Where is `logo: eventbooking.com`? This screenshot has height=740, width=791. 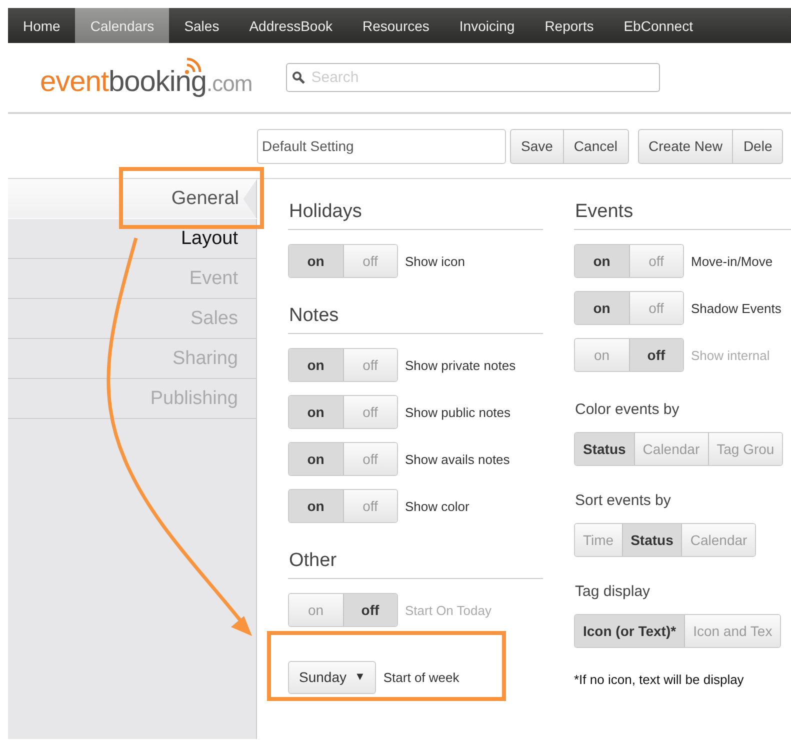 logo: eventbooking.com is located at coordinates (146, 78).